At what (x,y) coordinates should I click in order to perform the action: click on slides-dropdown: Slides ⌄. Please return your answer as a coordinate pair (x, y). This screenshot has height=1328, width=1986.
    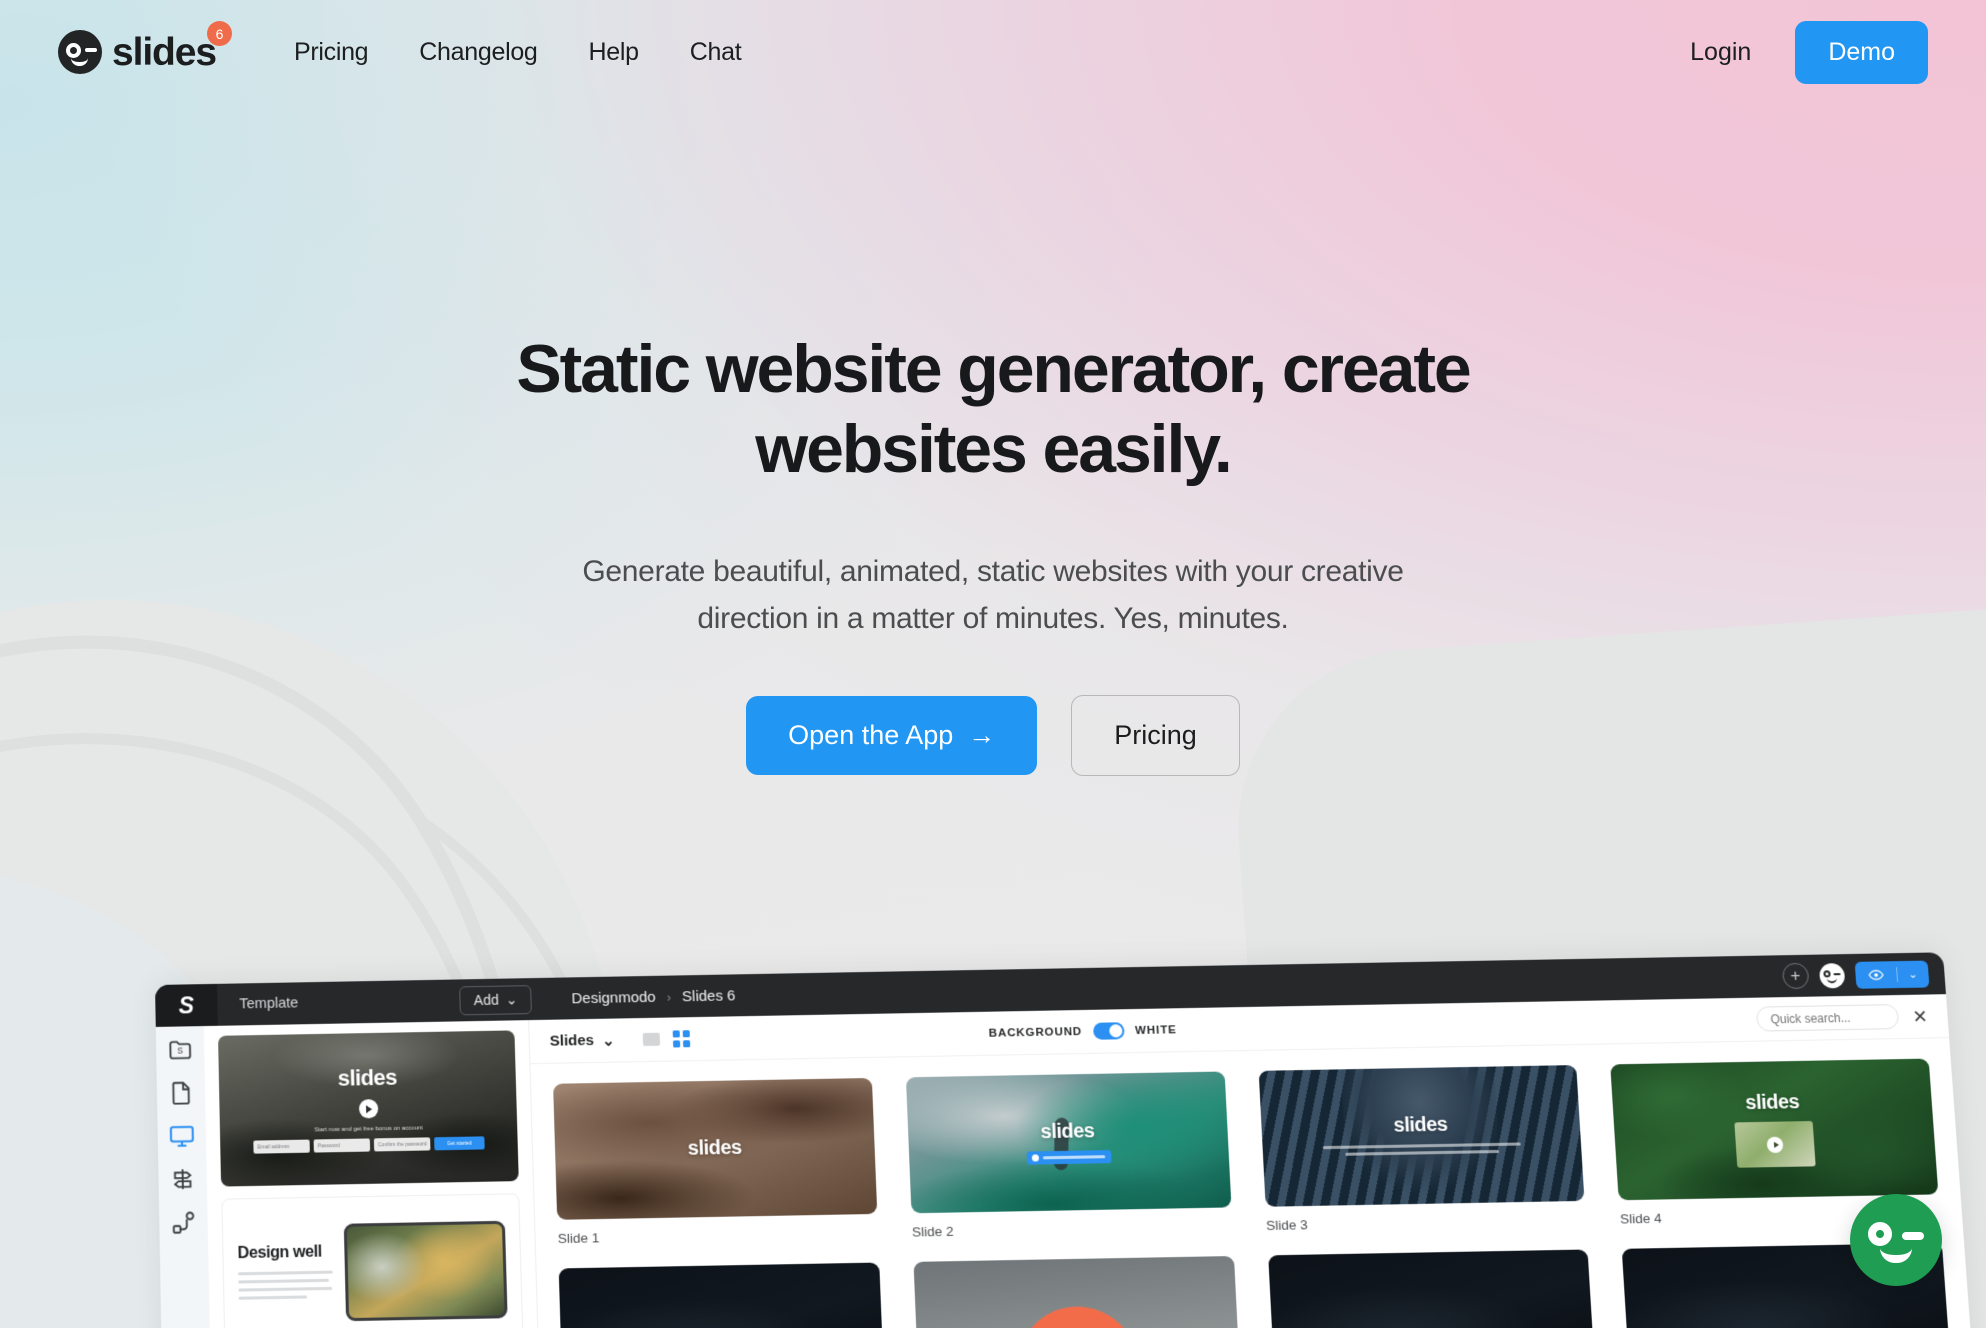
    Looking at the image, I should click on (582, 1040).